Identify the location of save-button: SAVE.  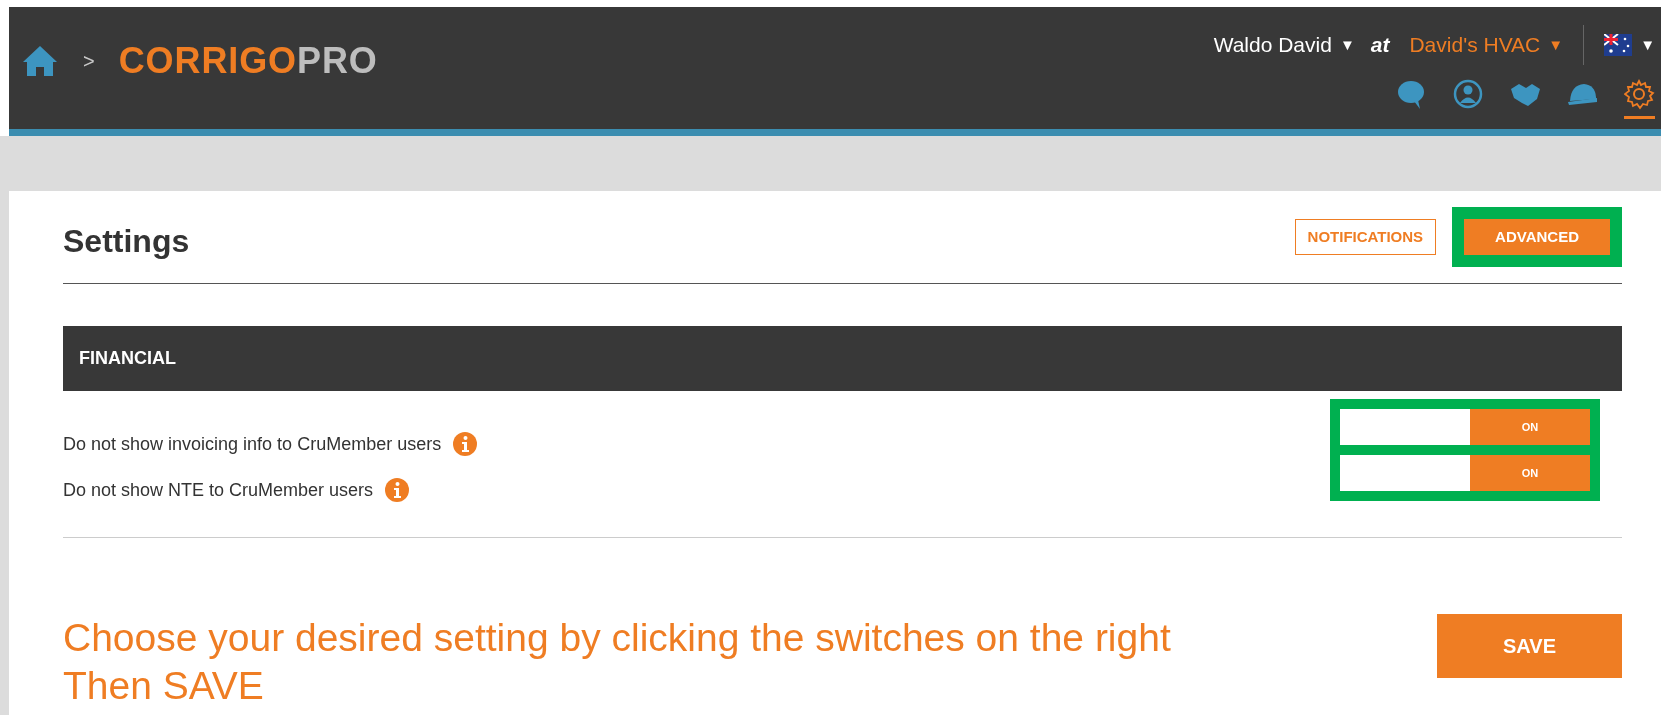
(1529, 646).